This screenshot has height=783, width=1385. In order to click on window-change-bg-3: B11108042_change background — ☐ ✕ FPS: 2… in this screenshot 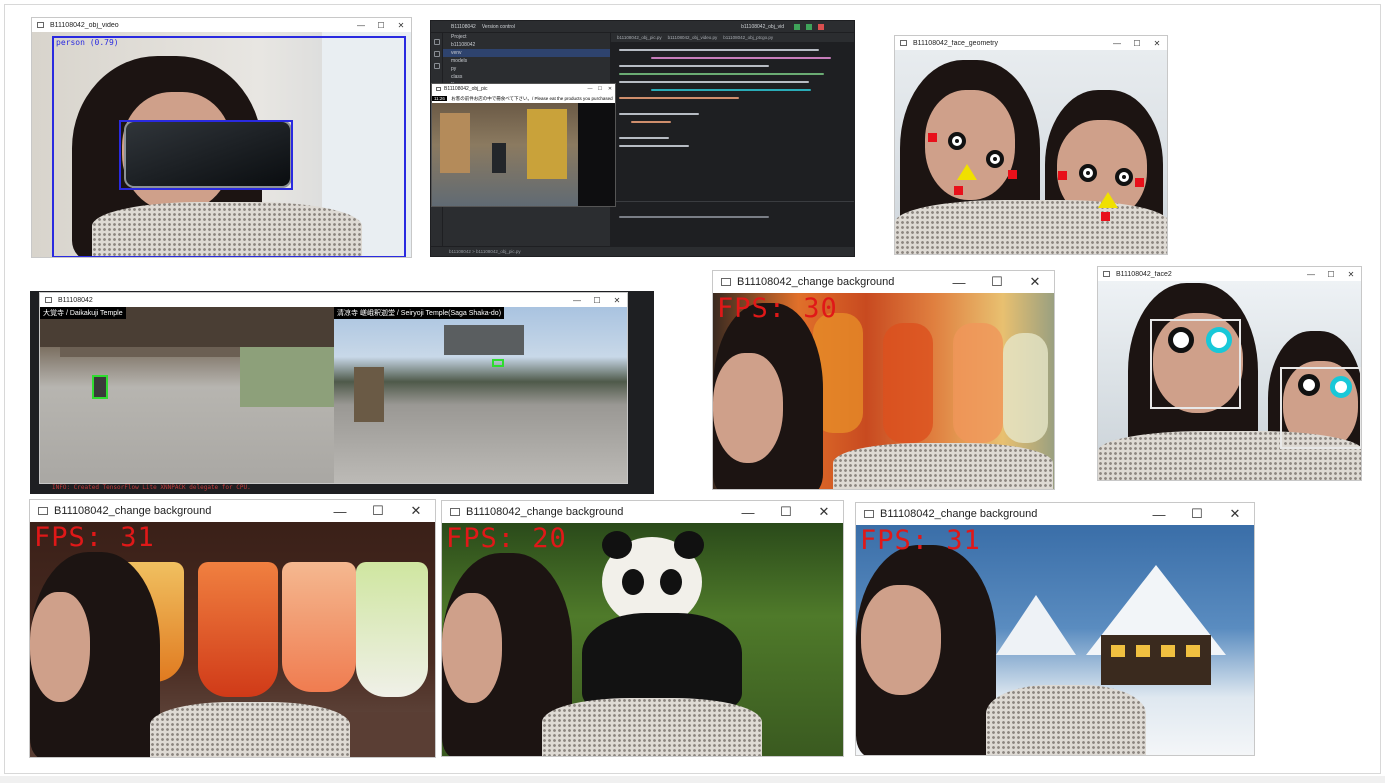, I will do `click(642, 628)`.